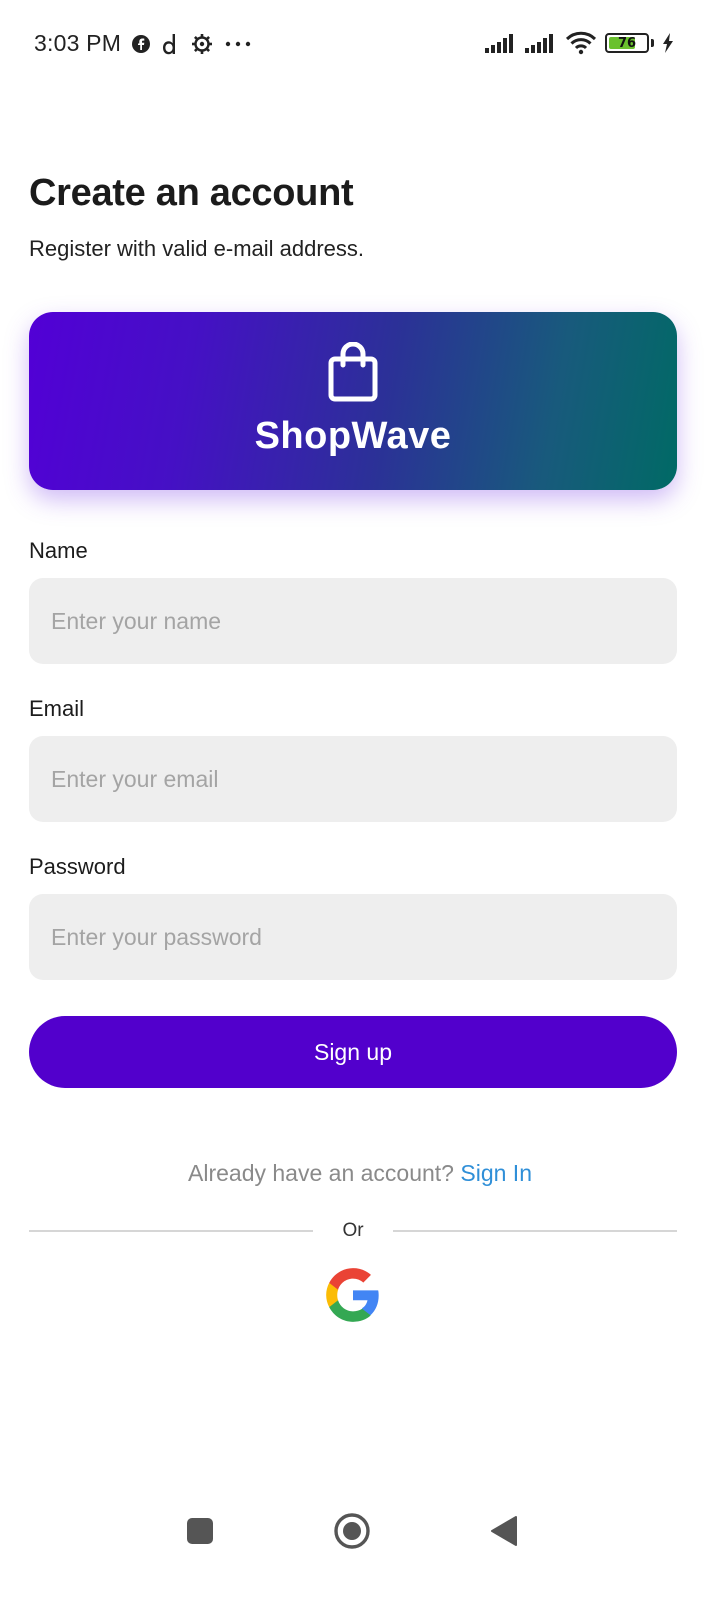 This screenshot has width=720, height=1600. Describe the element at coordinates (238, 44) in the screenshot. I see `more-dots-icon` at that location.